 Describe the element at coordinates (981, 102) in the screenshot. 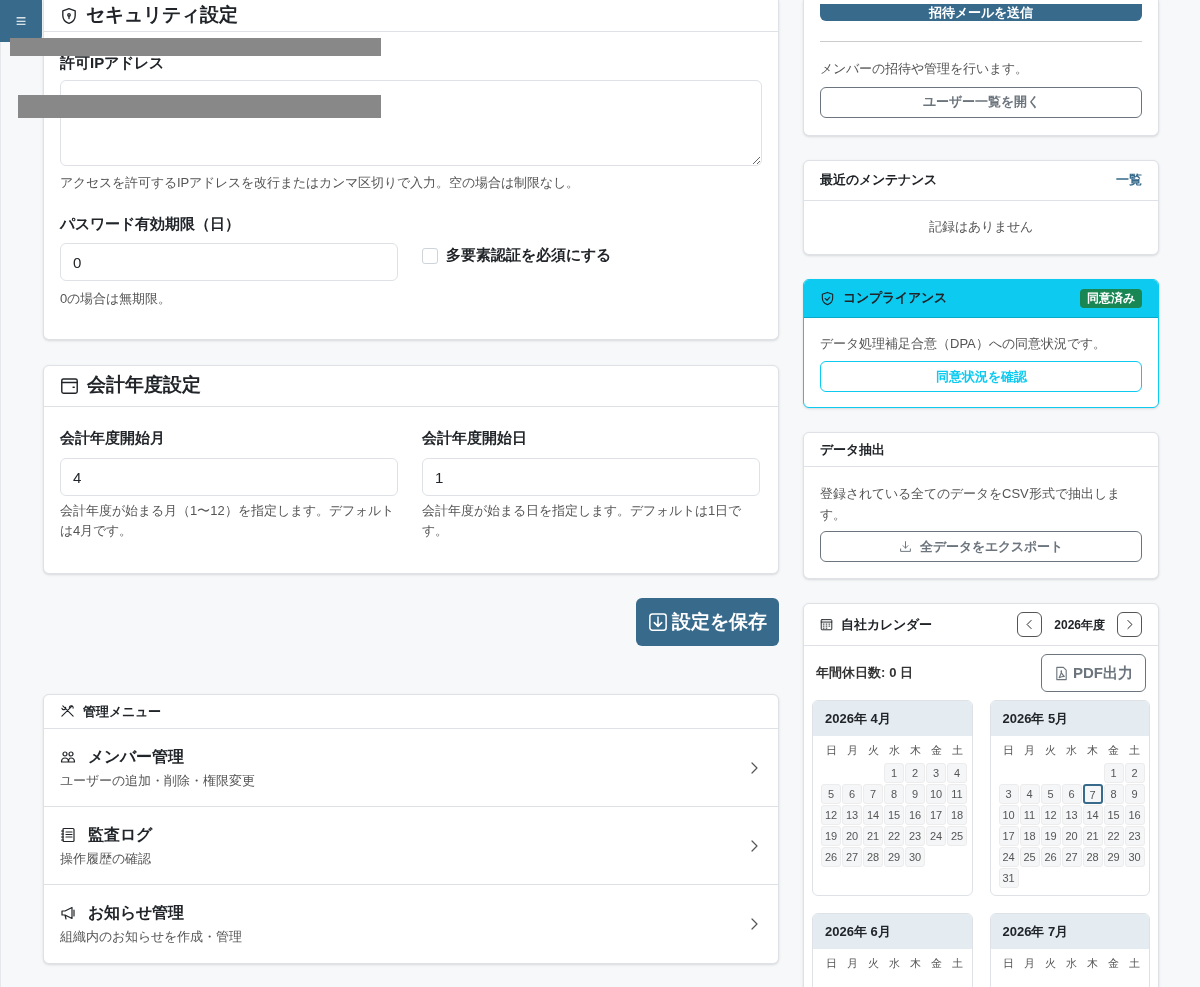

I see `user-list-button: ユーザー一覧を開く` at that location.